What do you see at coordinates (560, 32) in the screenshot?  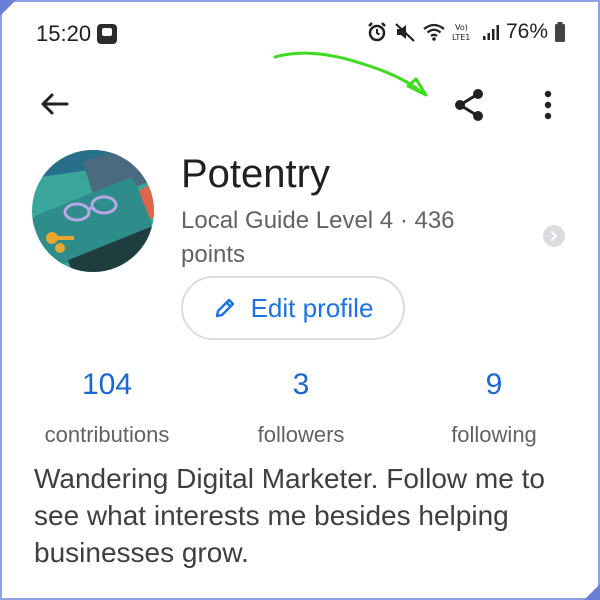 I see `battery-icon` at bounding box center [560, 32].